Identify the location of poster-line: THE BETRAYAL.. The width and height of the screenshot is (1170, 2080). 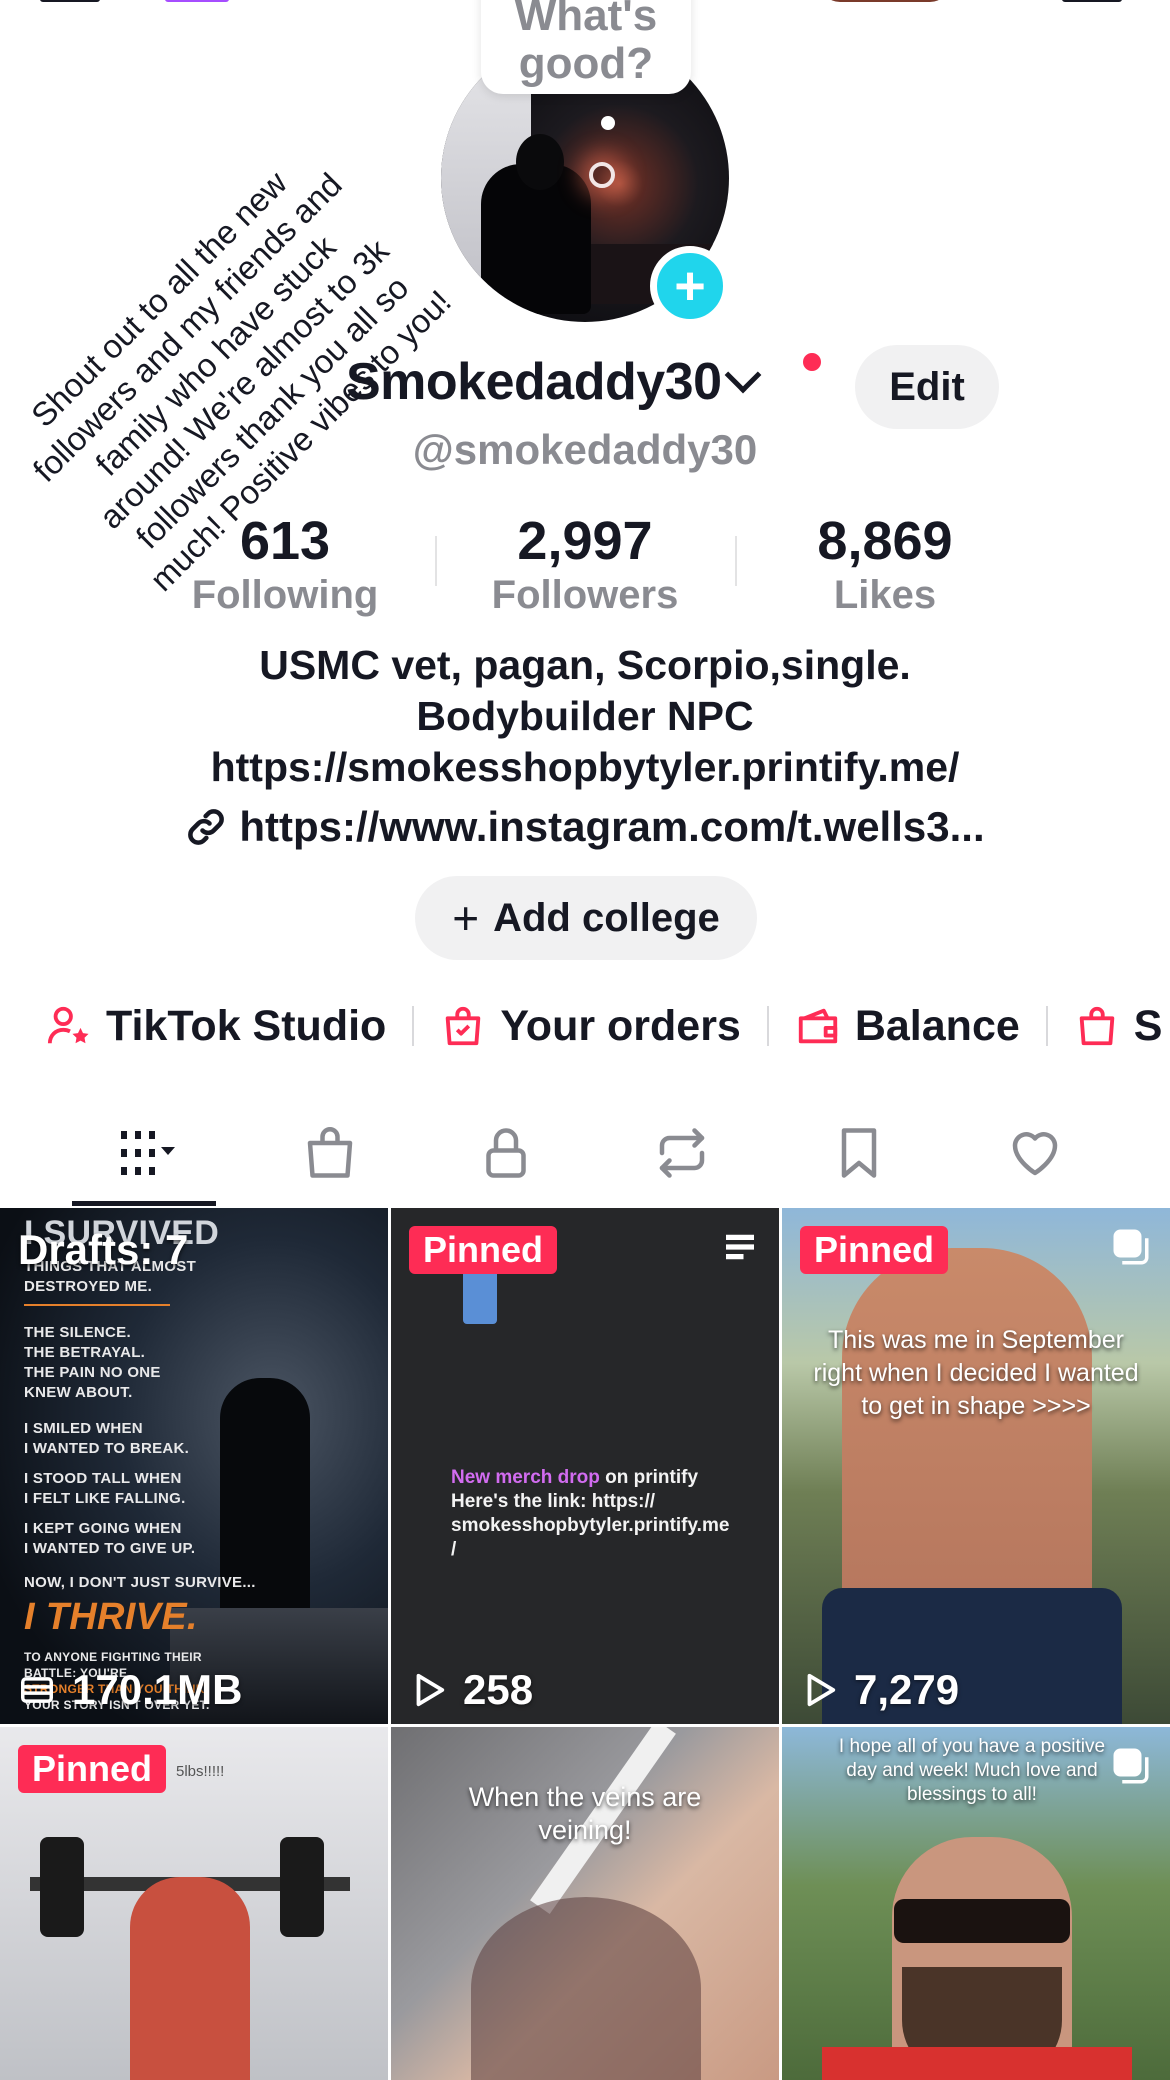
(85, 1352).